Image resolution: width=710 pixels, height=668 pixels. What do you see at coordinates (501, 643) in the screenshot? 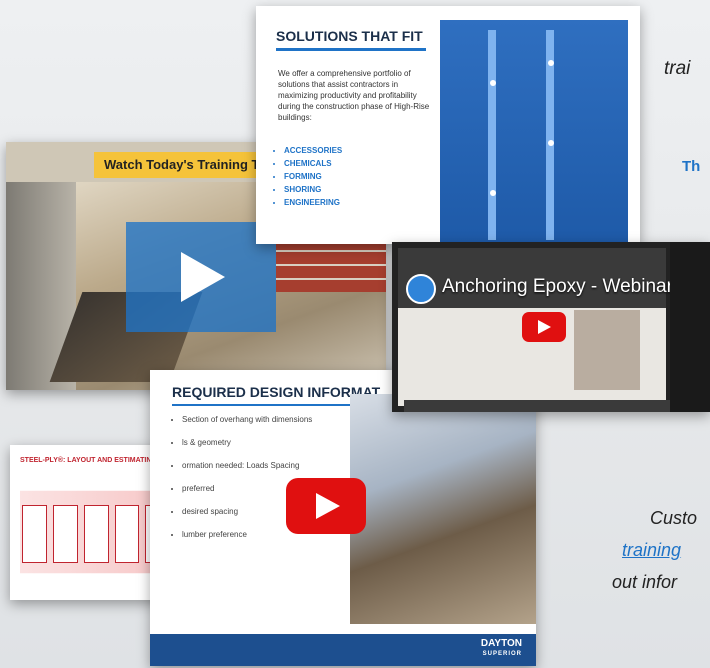
I see `brand-name: DAYTON` at bounding box center [501, 643].